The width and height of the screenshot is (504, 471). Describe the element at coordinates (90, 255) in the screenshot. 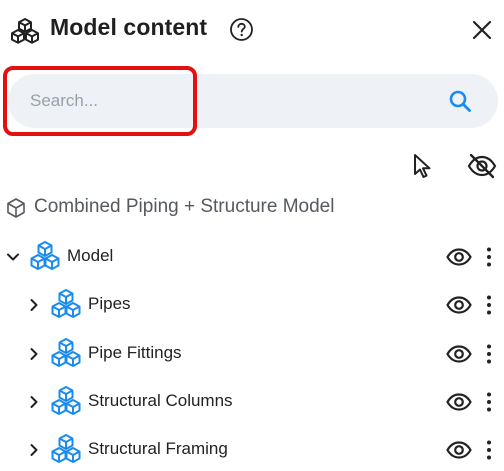

I see `tree-item-label: Model` at that location.